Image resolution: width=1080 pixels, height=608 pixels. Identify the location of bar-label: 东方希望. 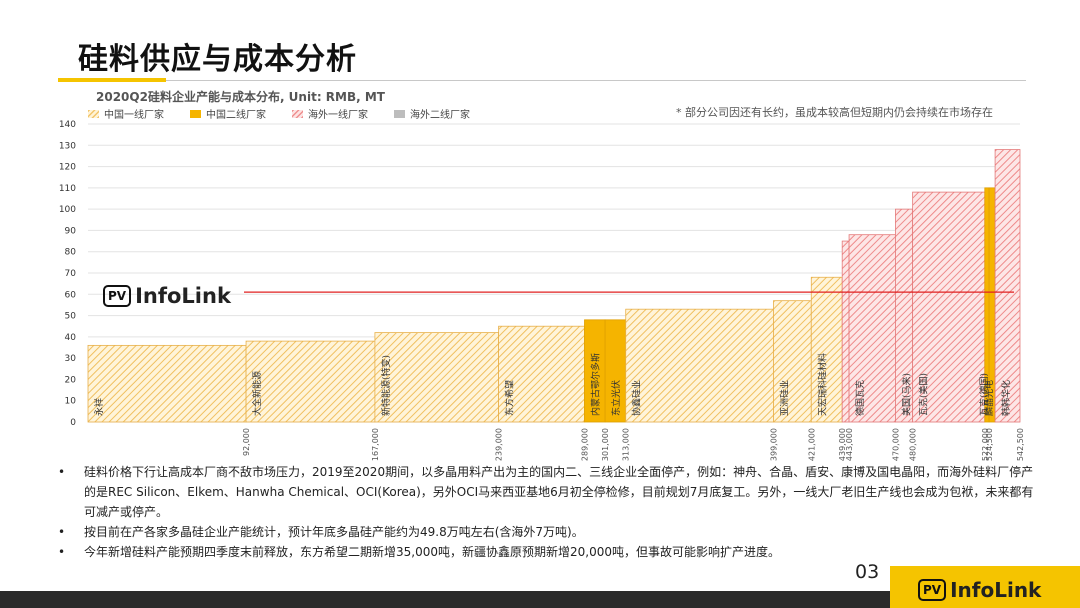
(510, 398).